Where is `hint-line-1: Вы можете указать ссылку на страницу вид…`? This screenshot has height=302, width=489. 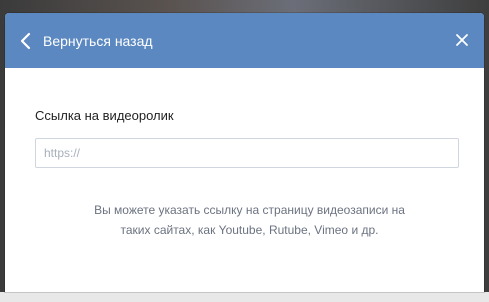 hint-line-1: Вы можете указать ссылку на страницу вид… is located at coordinates (249, 210).